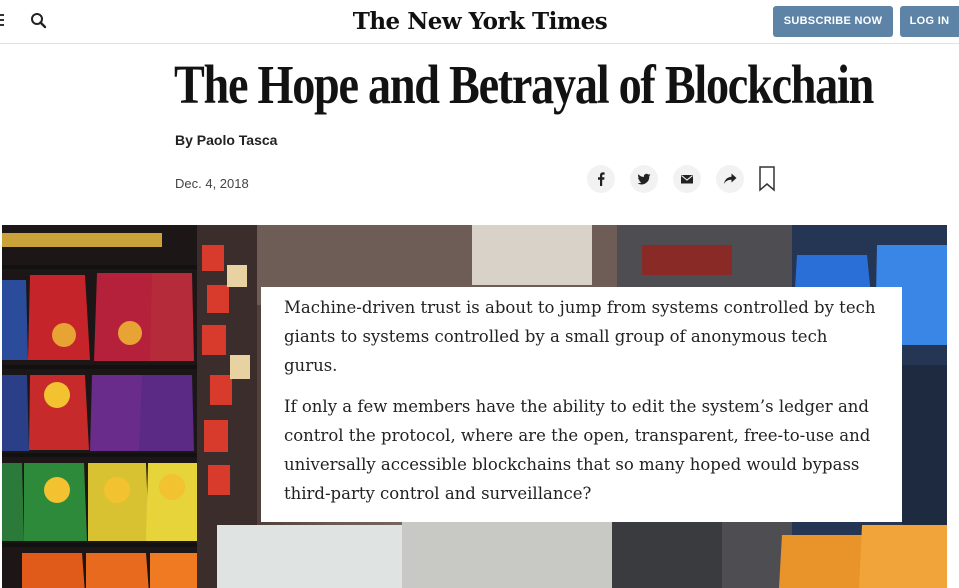 The height and width of the screenshot is (588, 959). I want to click on search-icon, so click(39, 21).